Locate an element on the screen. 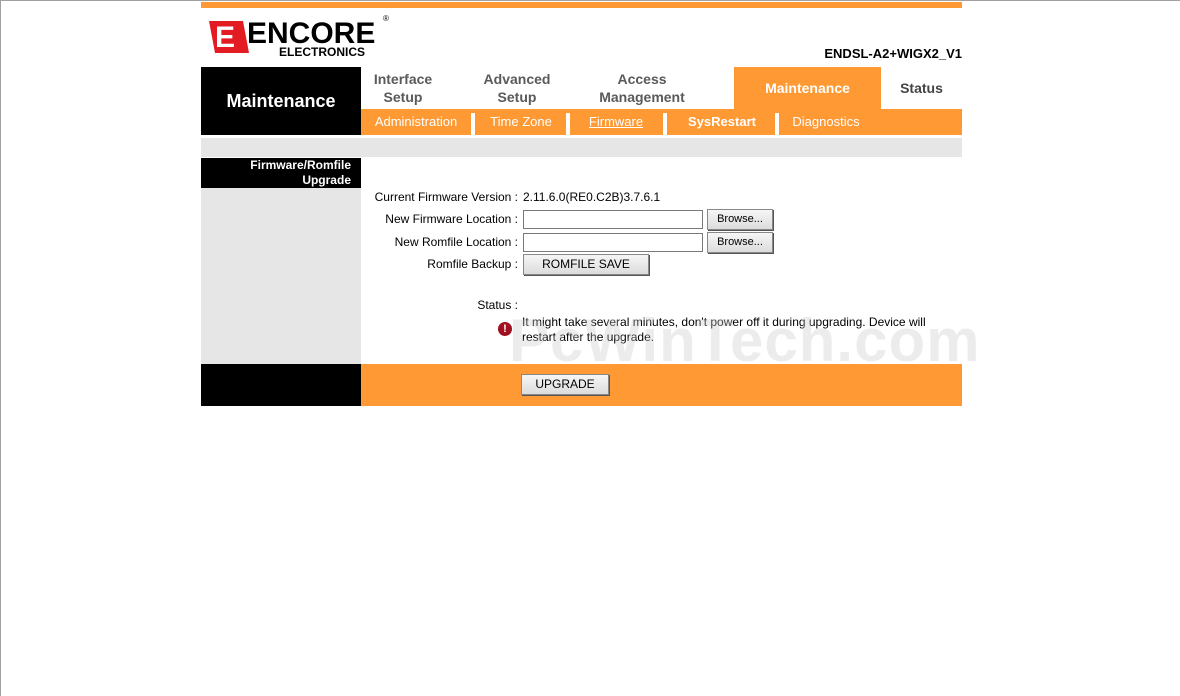 The height and width of the screenshot is (696, 1180). status-label: Status : is located at coordinates (497, 305).